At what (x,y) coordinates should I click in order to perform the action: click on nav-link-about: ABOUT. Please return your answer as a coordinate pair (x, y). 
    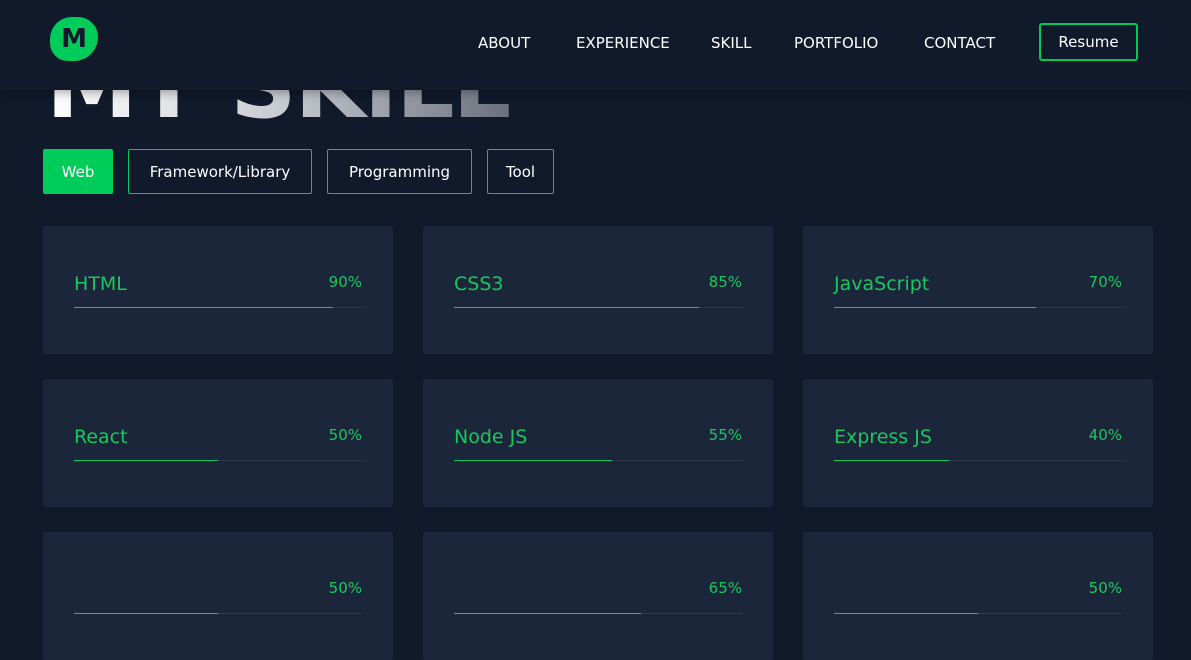
    Looking at the image, I should click on (504, 43).